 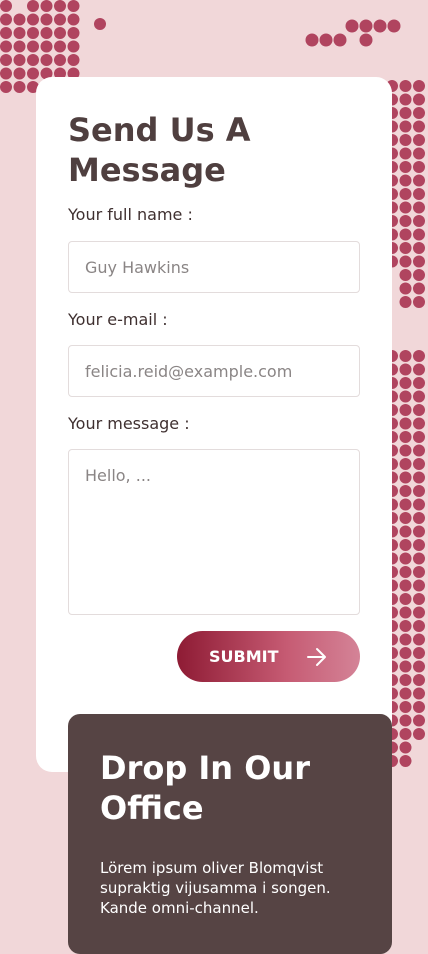 What do you see at coordinates (129, 423) in the screenshot?
I see `message-label: Your message :` at bounding box center [129, 423].